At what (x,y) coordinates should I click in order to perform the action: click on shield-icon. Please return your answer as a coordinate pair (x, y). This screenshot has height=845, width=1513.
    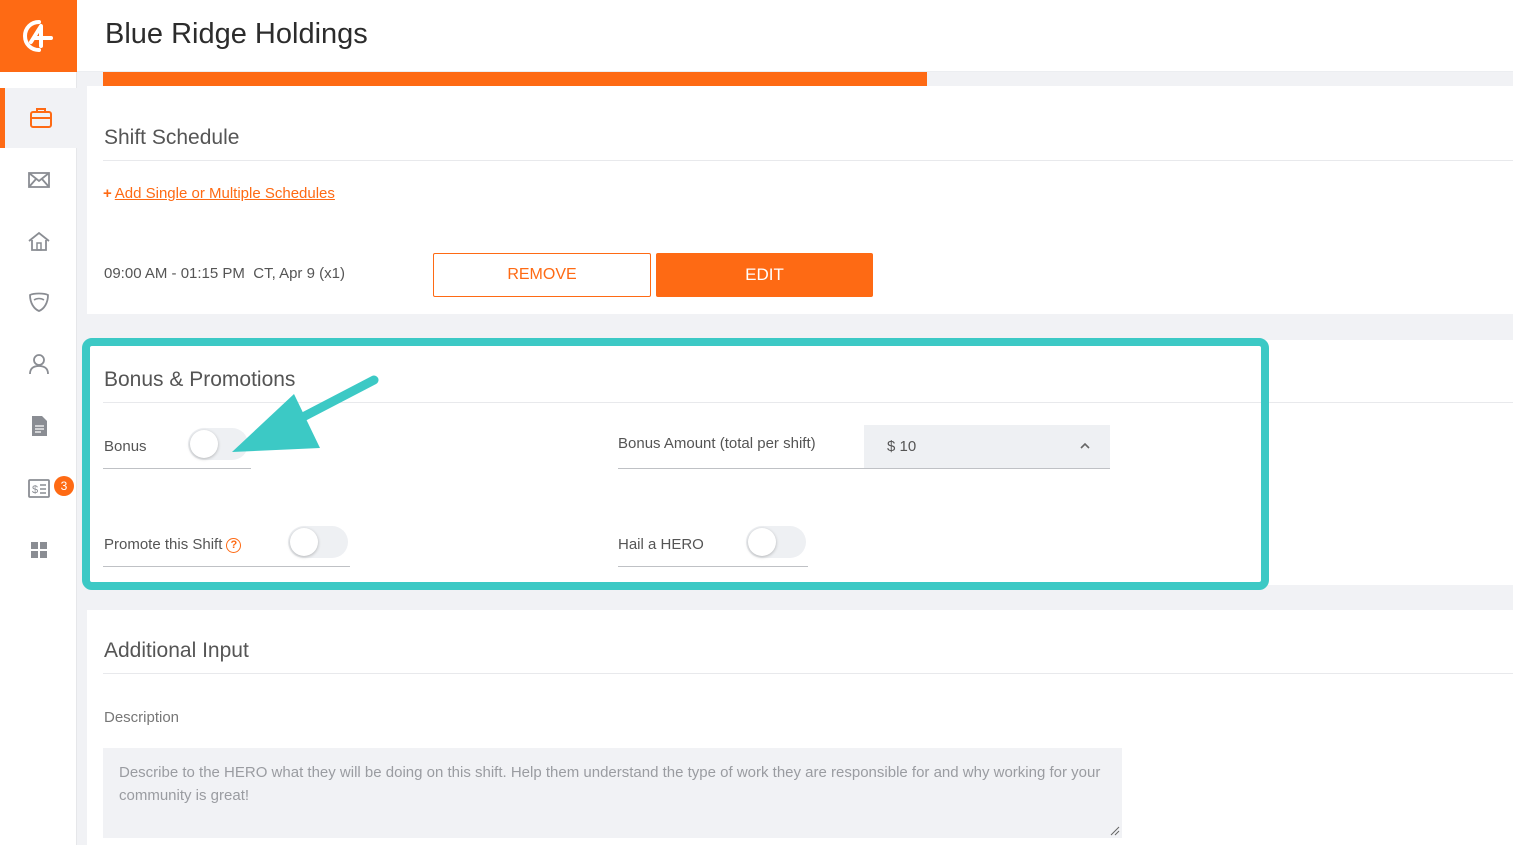
    Looking at the image, I should click on (38, 302).